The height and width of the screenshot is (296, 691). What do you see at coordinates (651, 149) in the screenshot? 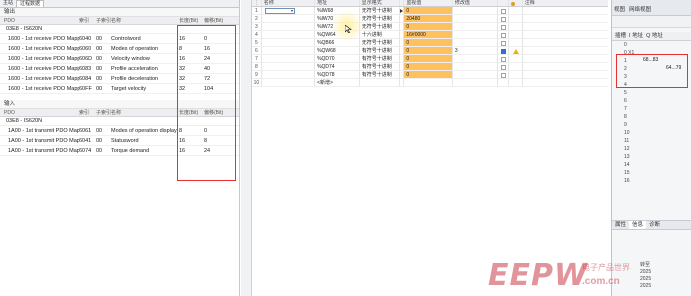
I see `slot-row: 12` at bounding box center [651, 149].